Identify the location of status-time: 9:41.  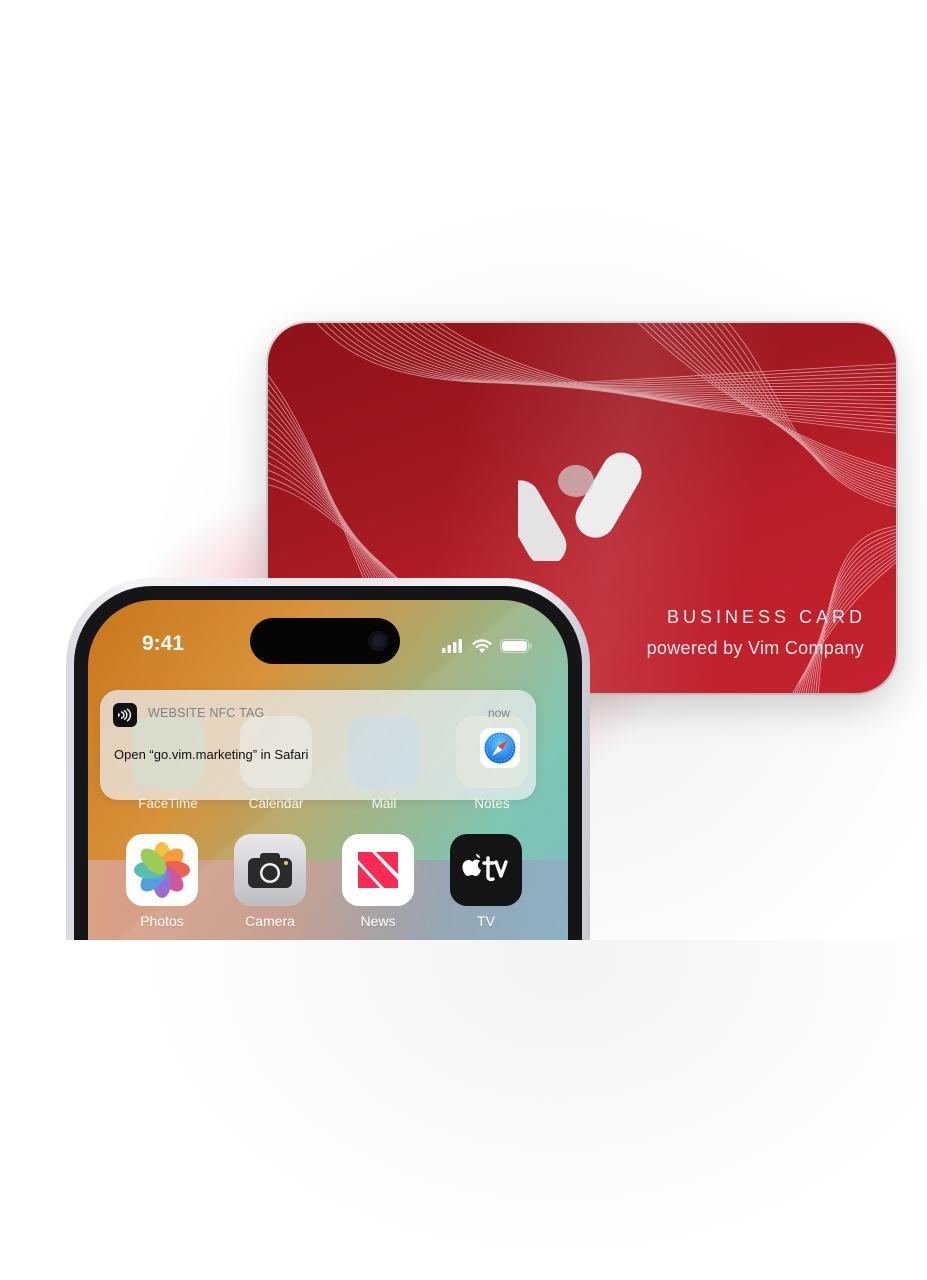
(163, 643).